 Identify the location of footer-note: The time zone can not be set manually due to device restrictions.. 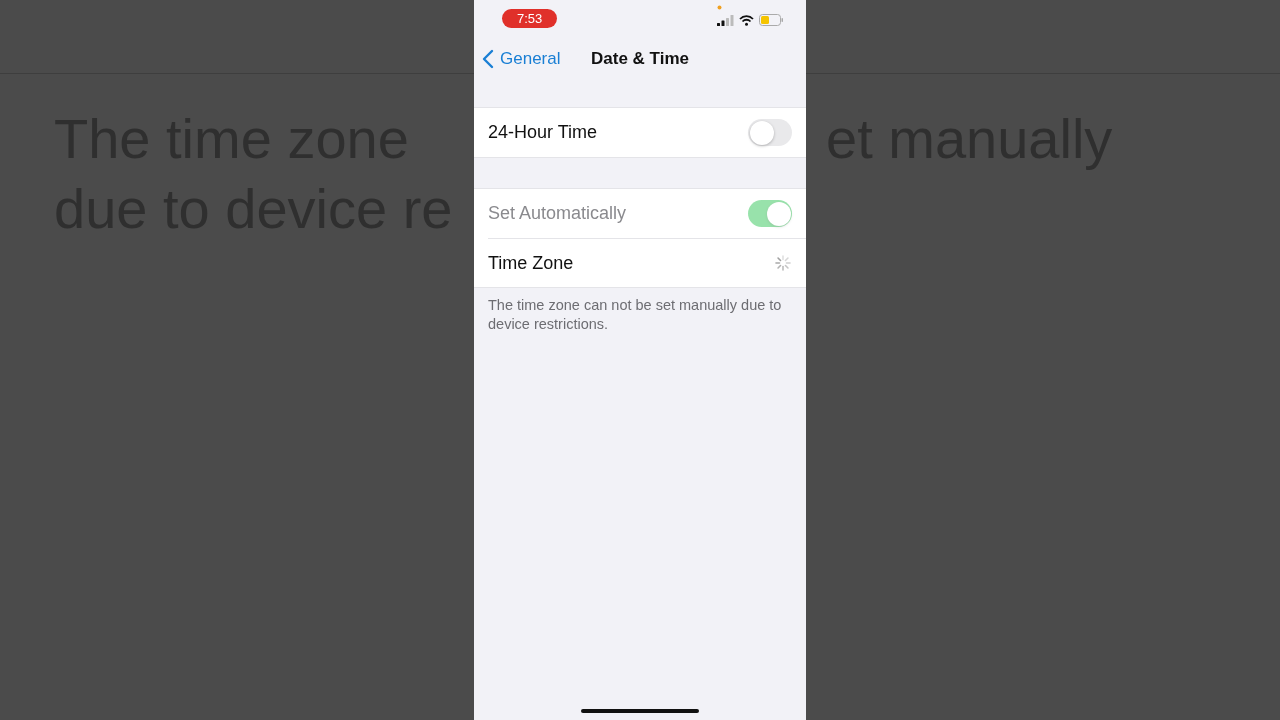
(635, 315).